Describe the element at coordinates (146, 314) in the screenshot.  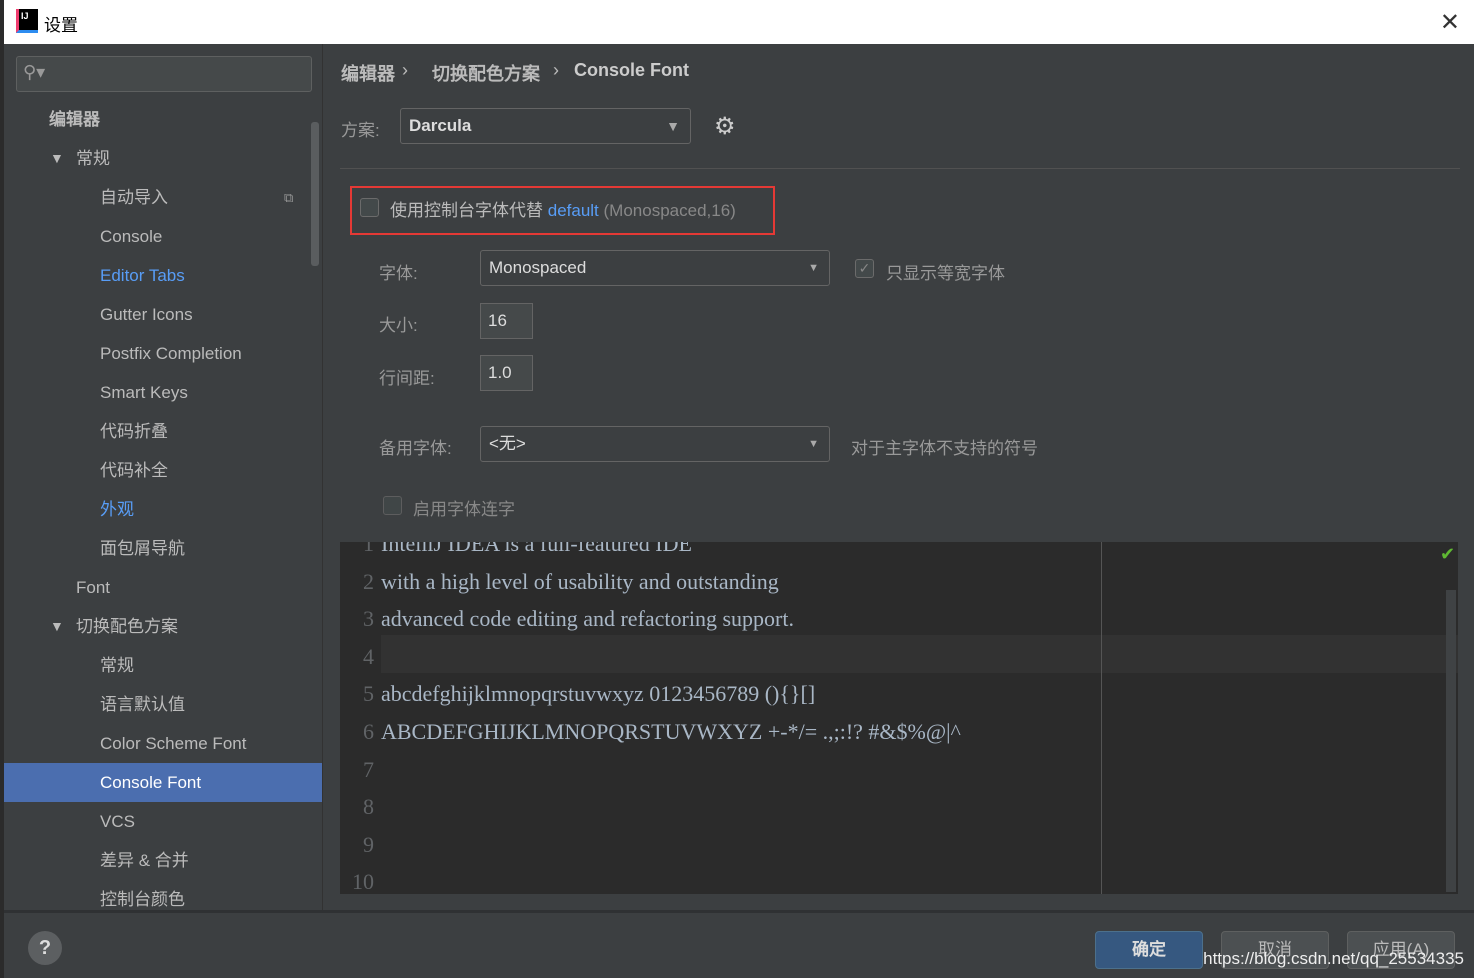
I see `sidebar-item-label: Gutter Icons` at that location.